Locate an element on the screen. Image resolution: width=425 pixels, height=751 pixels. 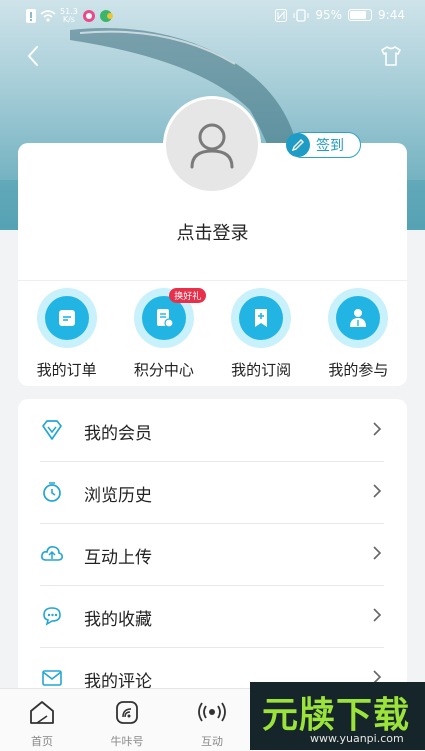
signin-label: 签到 is located at coordinates (330, 146).